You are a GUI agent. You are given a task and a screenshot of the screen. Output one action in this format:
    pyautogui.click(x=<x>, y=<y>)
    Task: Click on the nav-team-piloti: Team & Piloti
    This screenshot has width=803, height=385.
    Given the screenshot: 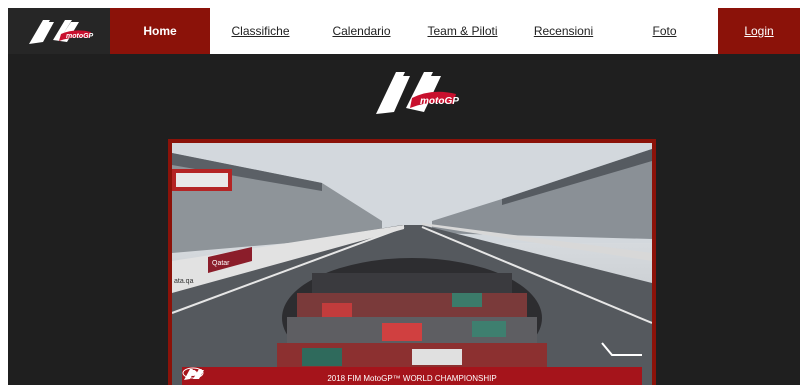 What is the action you would take?
    pyautogui.click(x=462, y=31)
    